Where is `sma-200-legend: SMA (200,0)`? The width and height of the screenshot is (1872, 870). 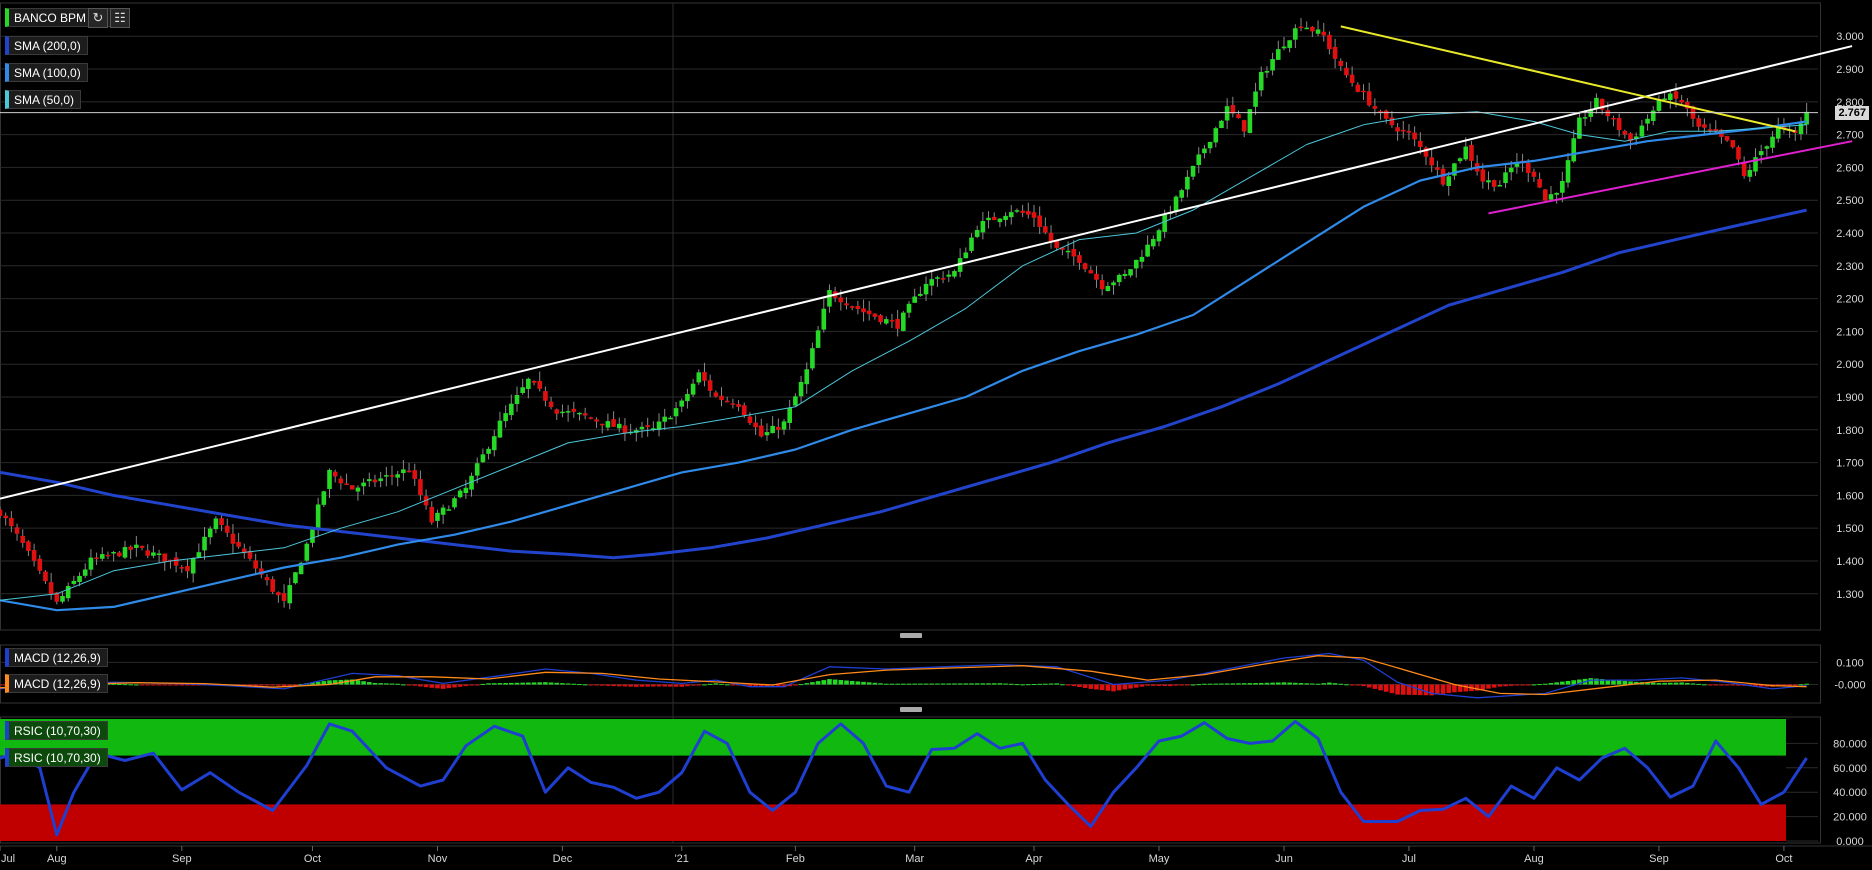 sma-200-legend: SMA (200,0) is located at coordinates (46, 45).